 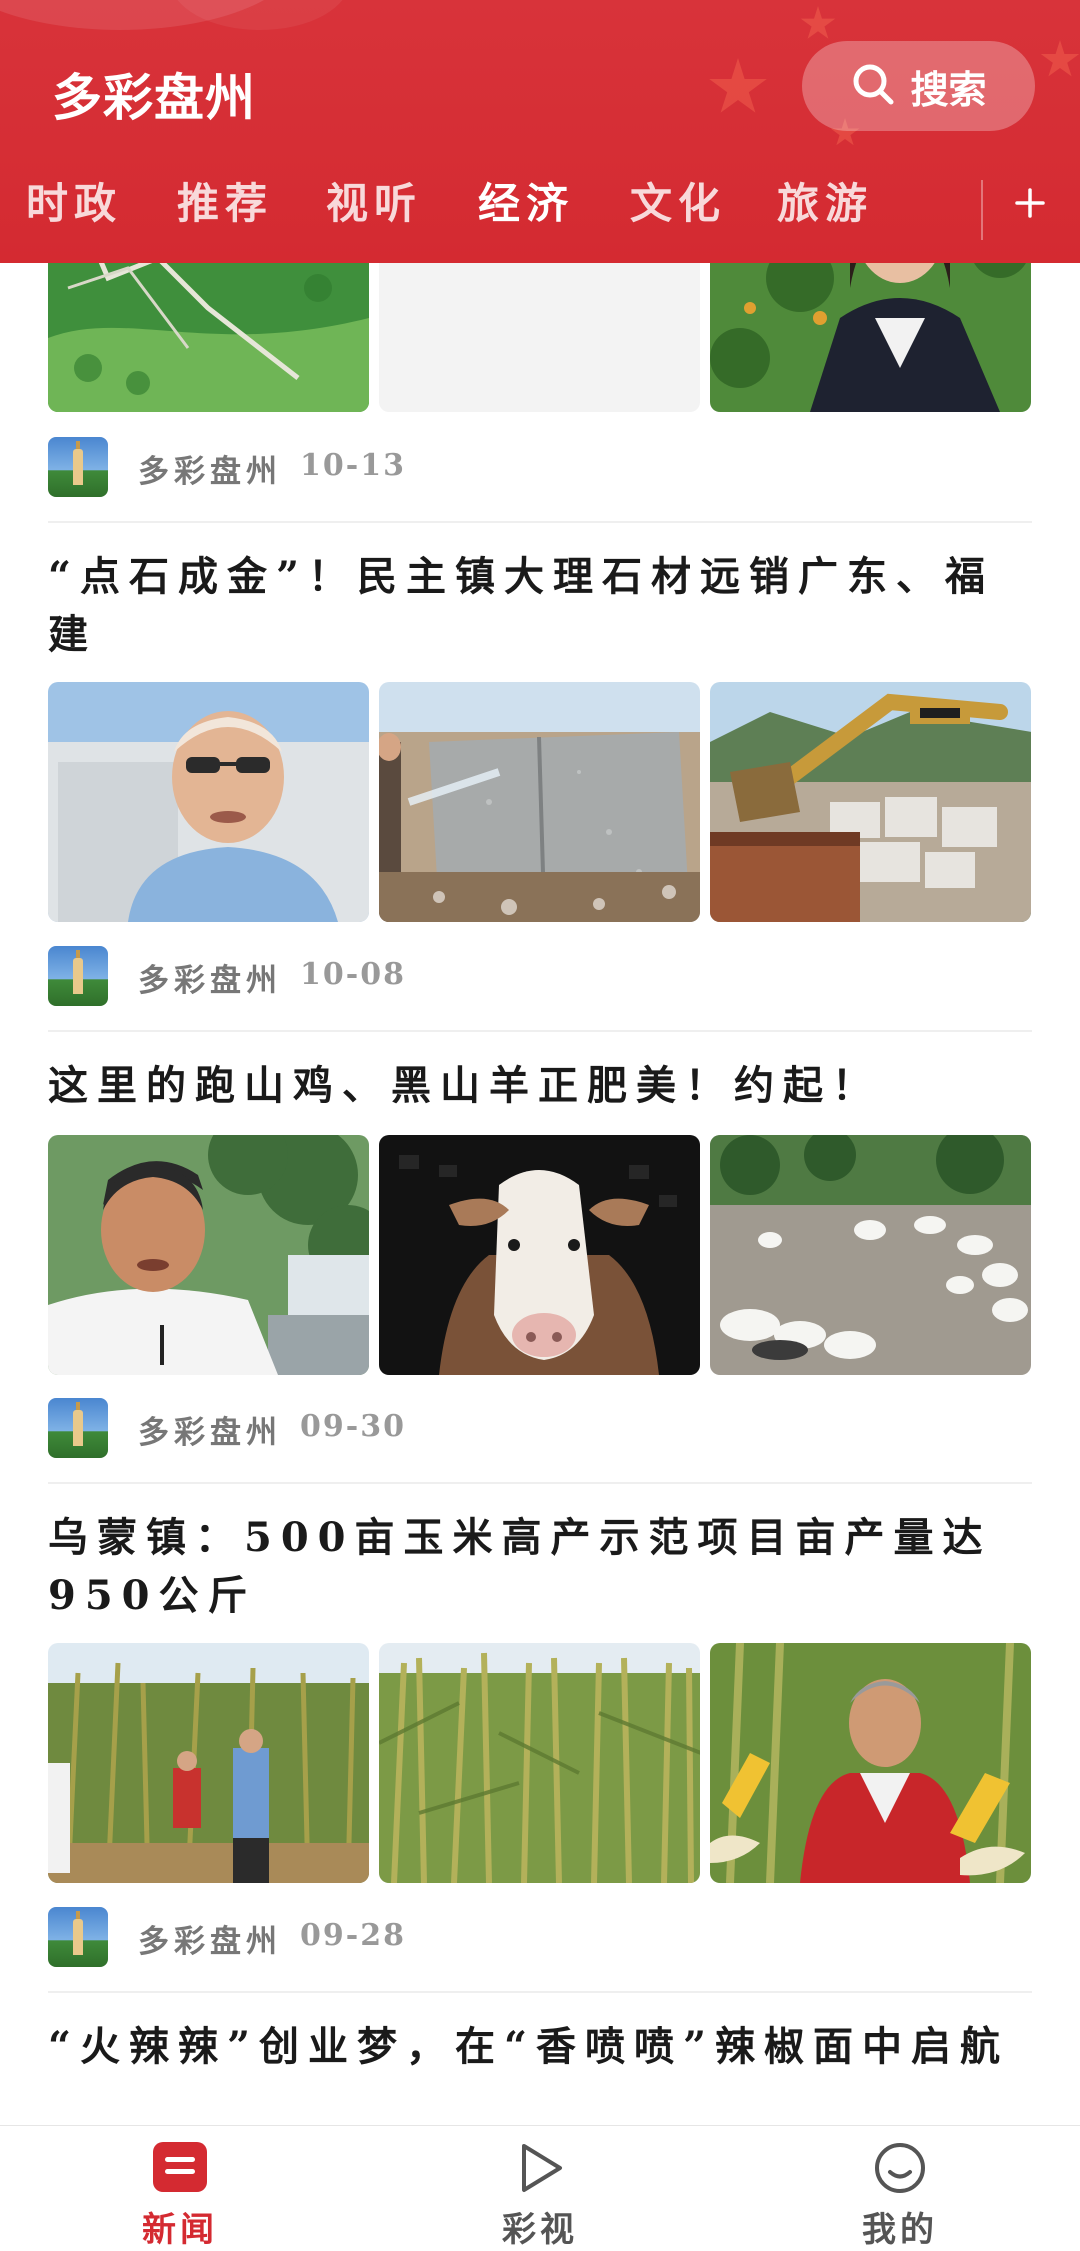 What do you see at coordinates (678, 200) in the screenshot?
I see `tab-wenhua: 文化` at bounding box center [678, 200].